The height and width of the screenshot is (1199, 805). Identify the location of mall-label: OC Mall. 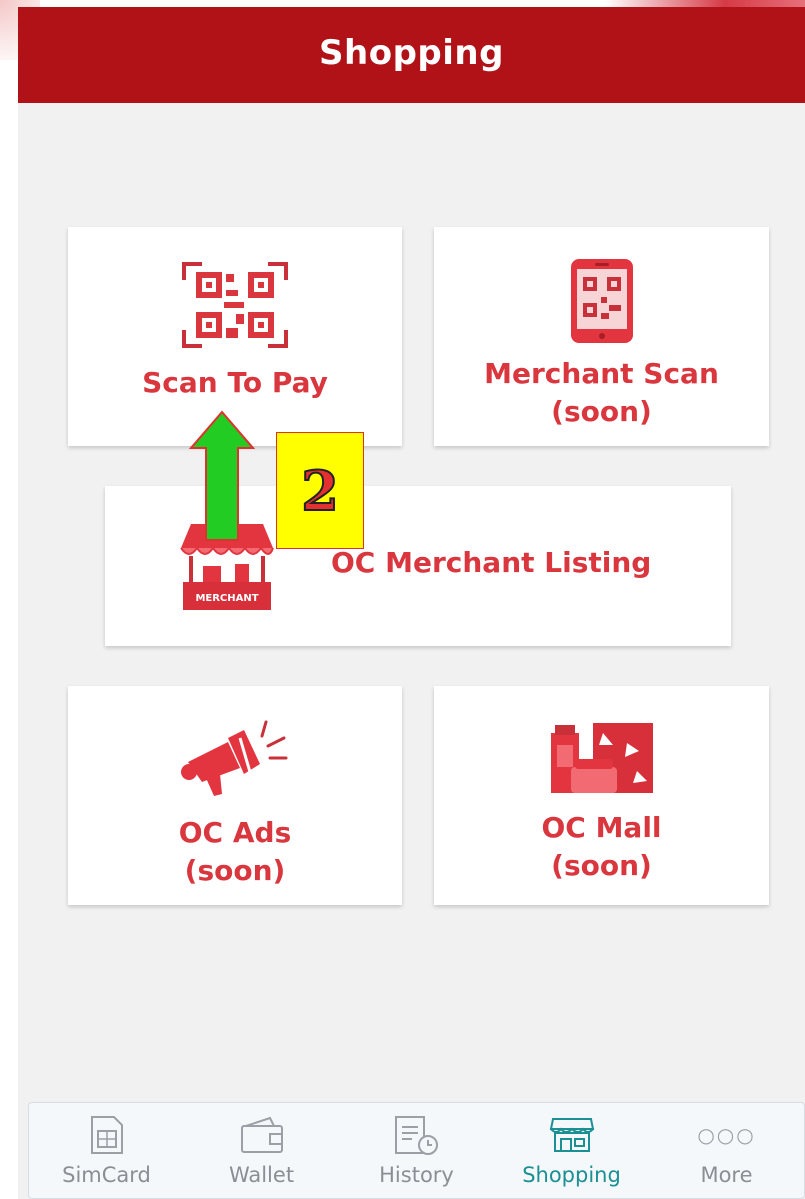
(601, 827).